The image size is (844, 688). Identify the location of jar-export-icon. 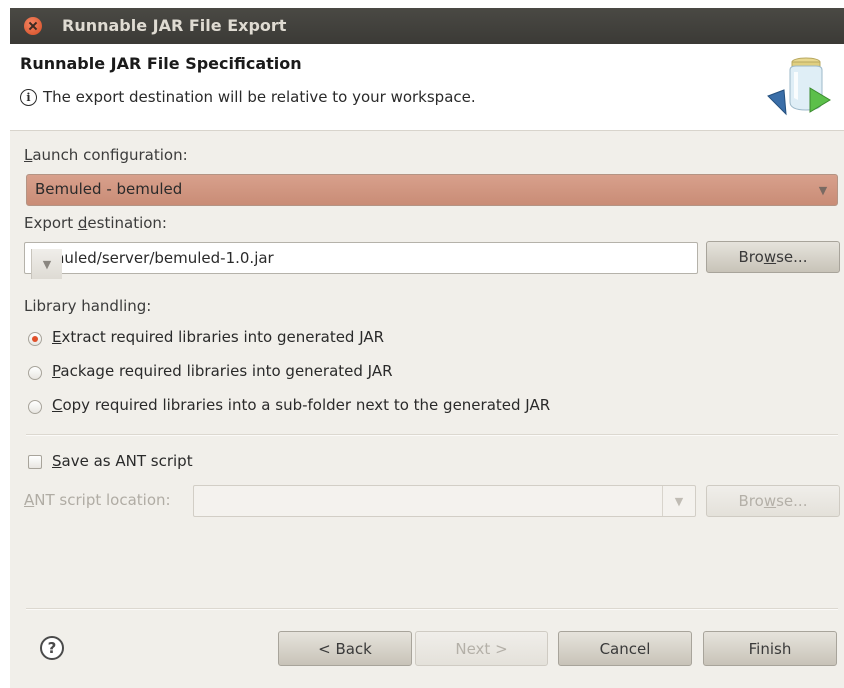
(799, 86).